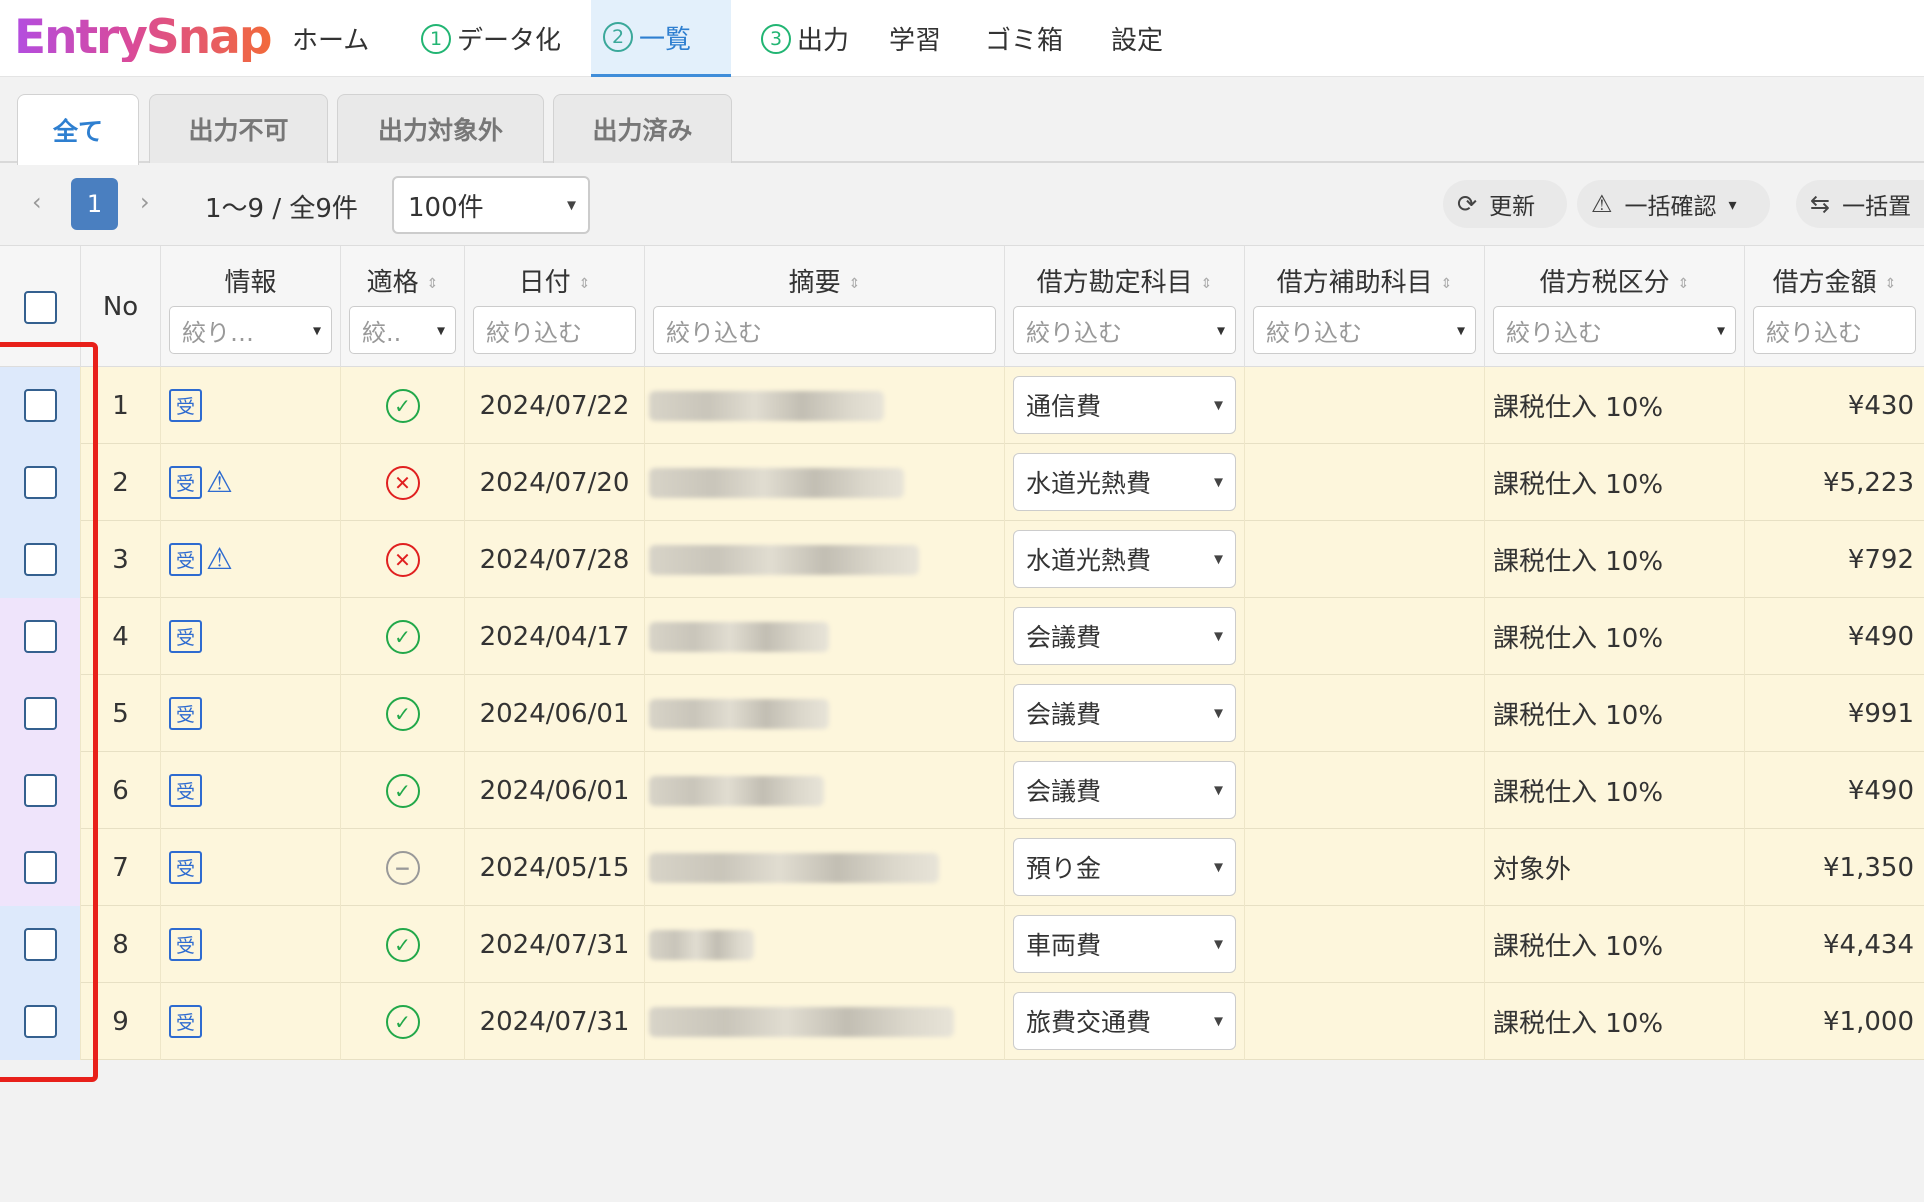 The width and height of the screenshot is (1924, 1202). I want to click on app-logo: EntrySnap, so click(143, 38).